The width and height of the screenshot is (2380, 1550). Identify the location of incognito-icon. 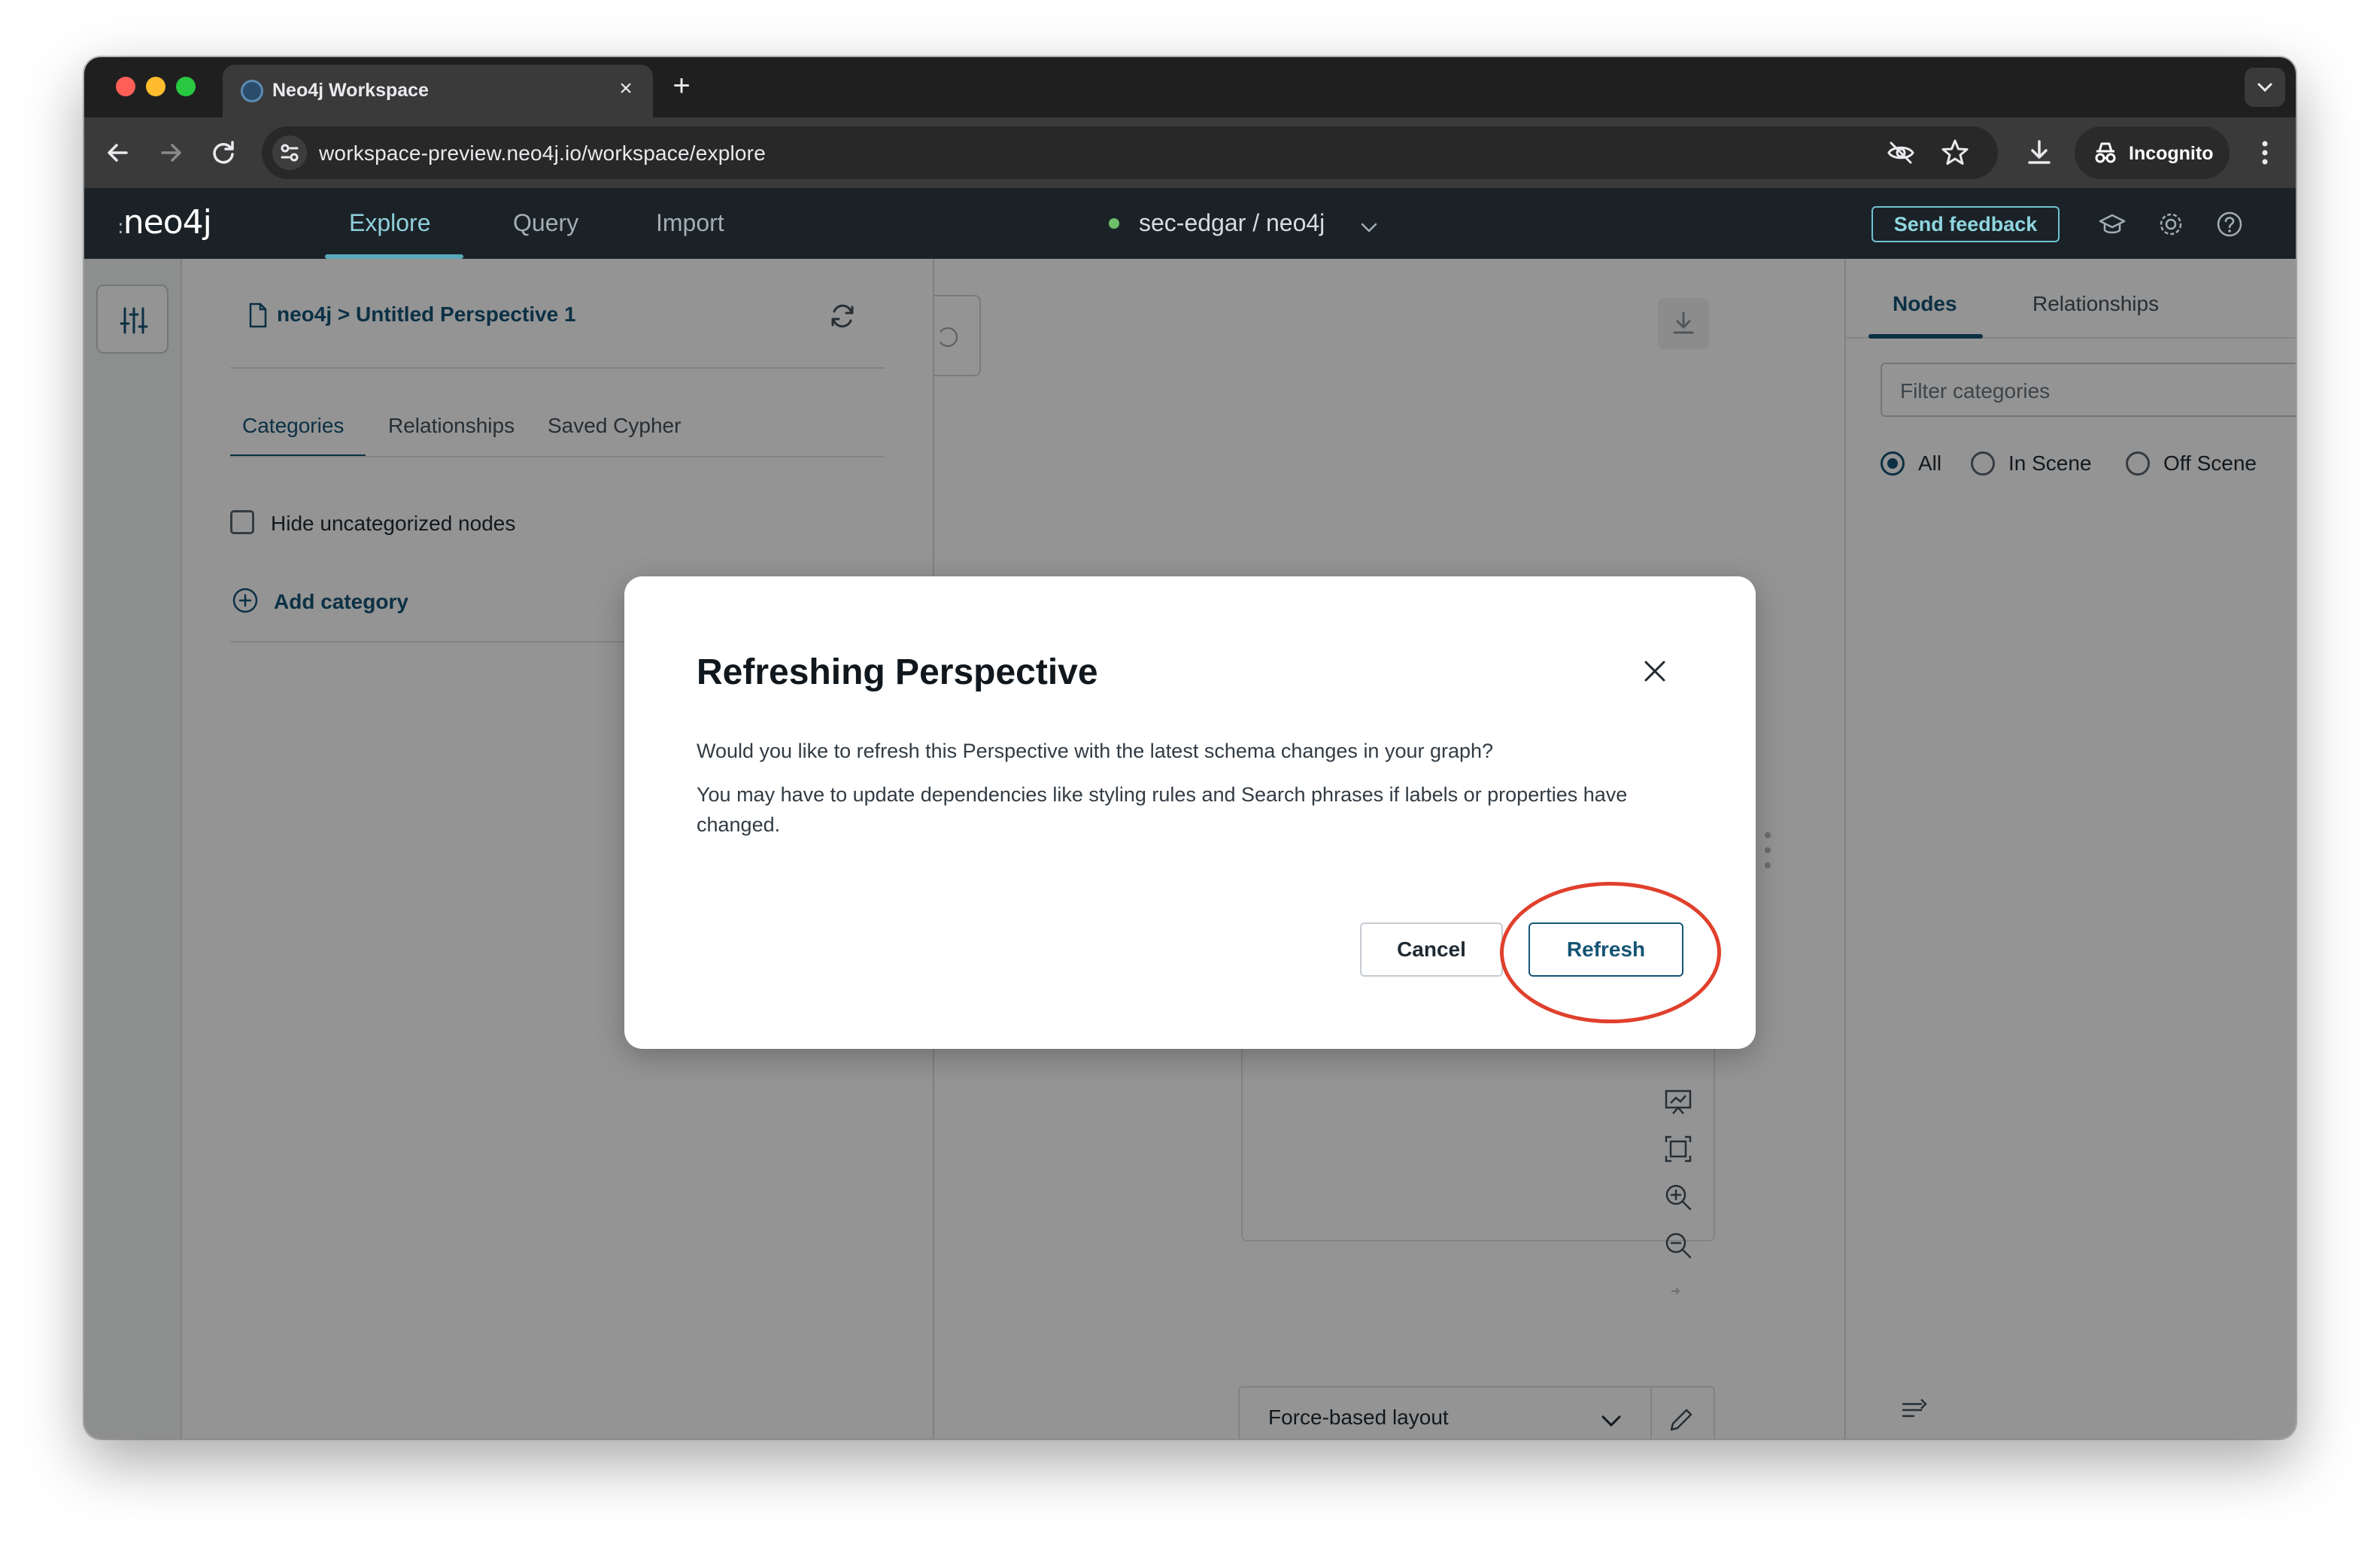
(2105, 152).